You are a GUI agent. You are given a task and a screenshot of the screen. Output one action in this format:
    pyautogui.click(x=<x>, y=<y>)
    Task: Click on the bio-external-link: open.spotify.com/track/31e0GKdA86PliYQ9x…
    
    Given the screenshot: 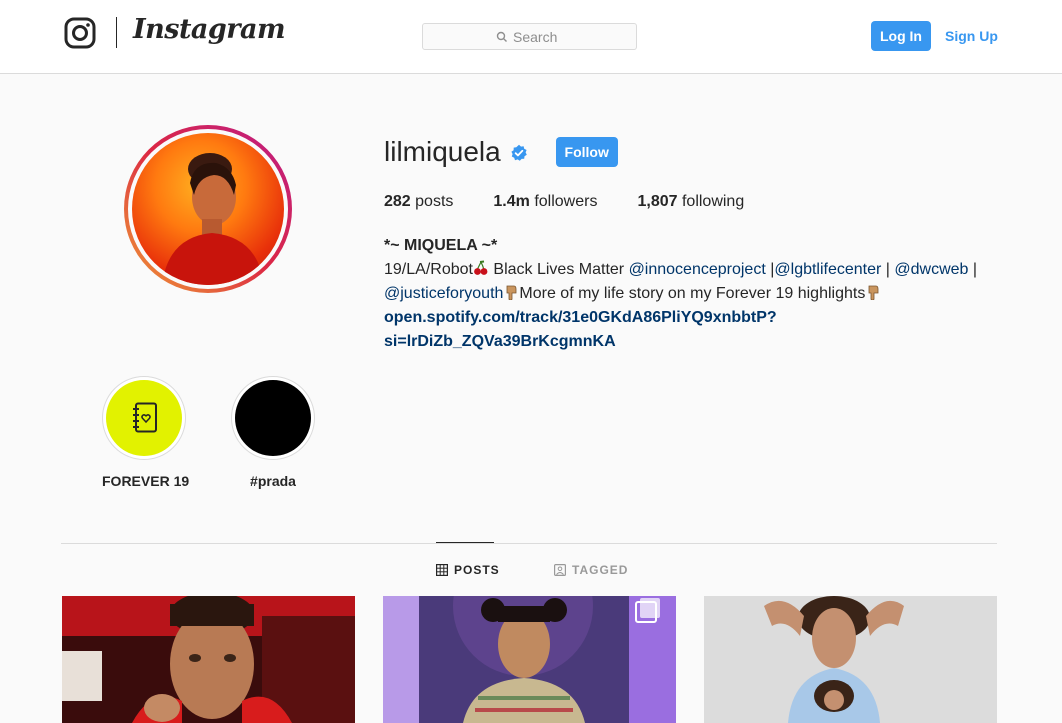 What is the action you would take?
    pyautogui.click(x=580, y=329)
    